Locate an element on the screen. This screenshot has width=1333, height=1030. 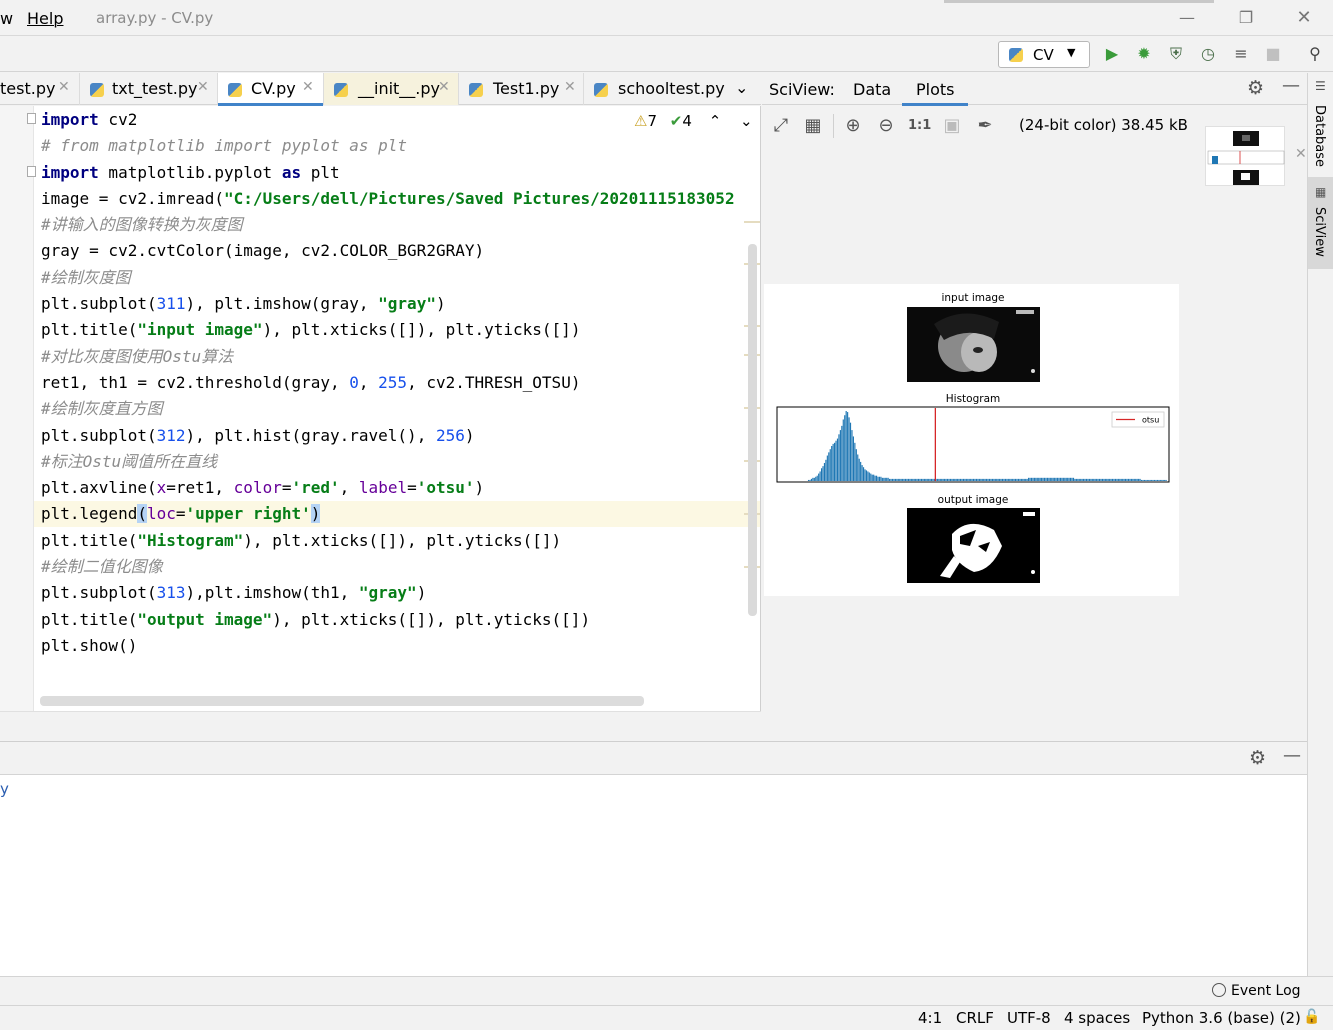
lock-icon: 🔓 is located at coordinates (1311, 1017).